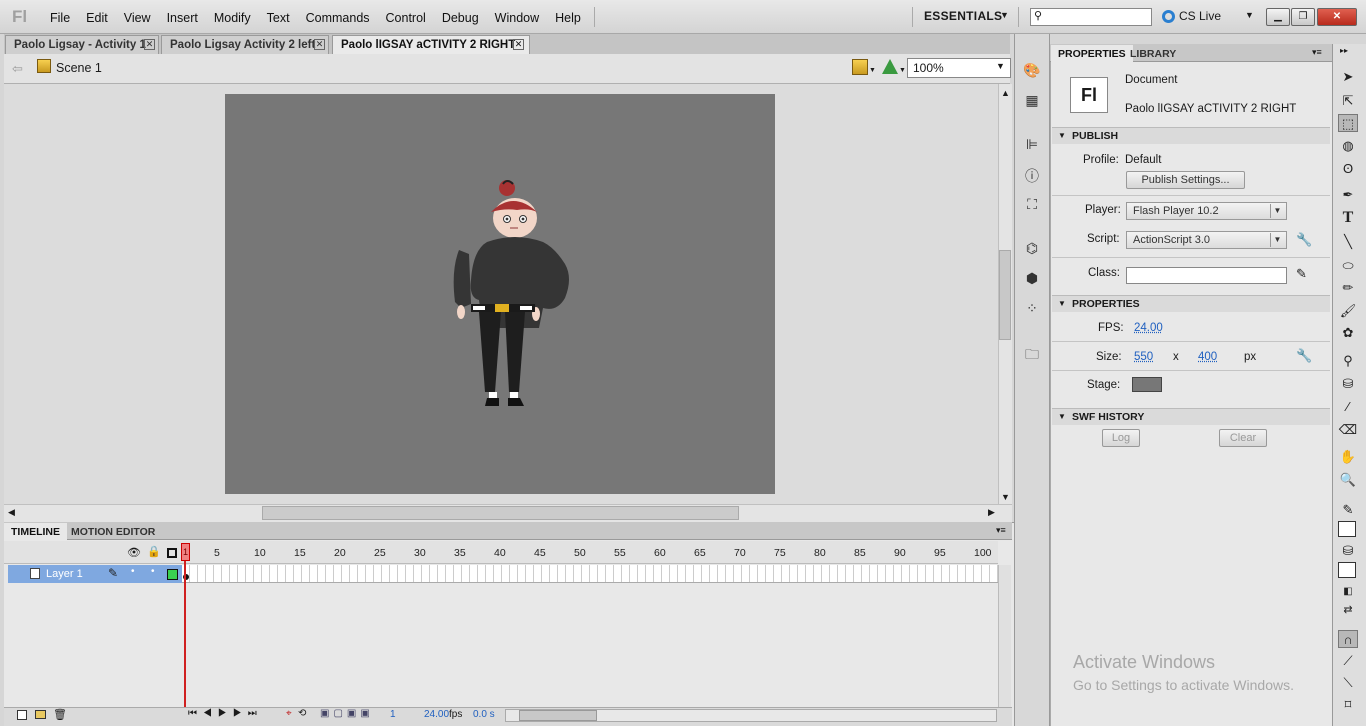 This screenshot has height=726, width=1366. What do you see at coordinates (172, 553) in the screenshot?
I see `outline-icon` at bounding box center [172, 553].